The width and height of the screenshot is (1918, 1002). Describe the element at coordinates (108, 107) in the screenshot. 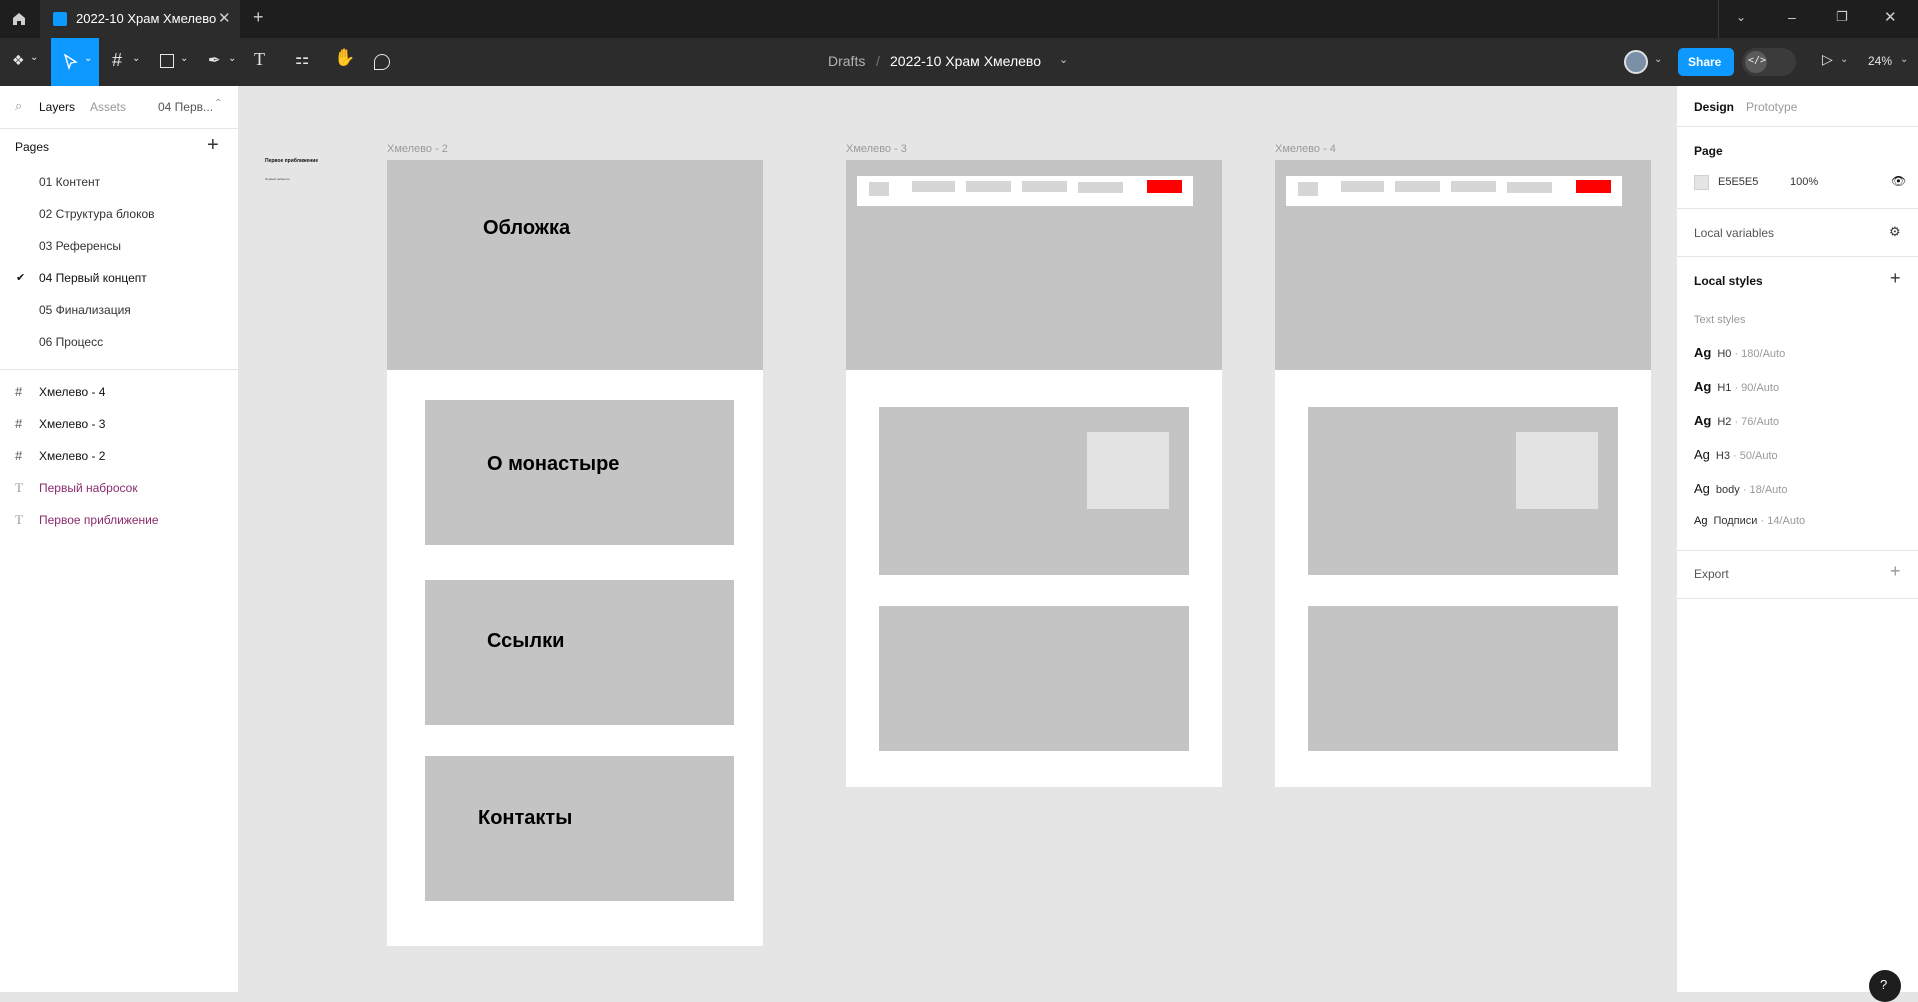

I see `tab-assets: Assets` at that location.